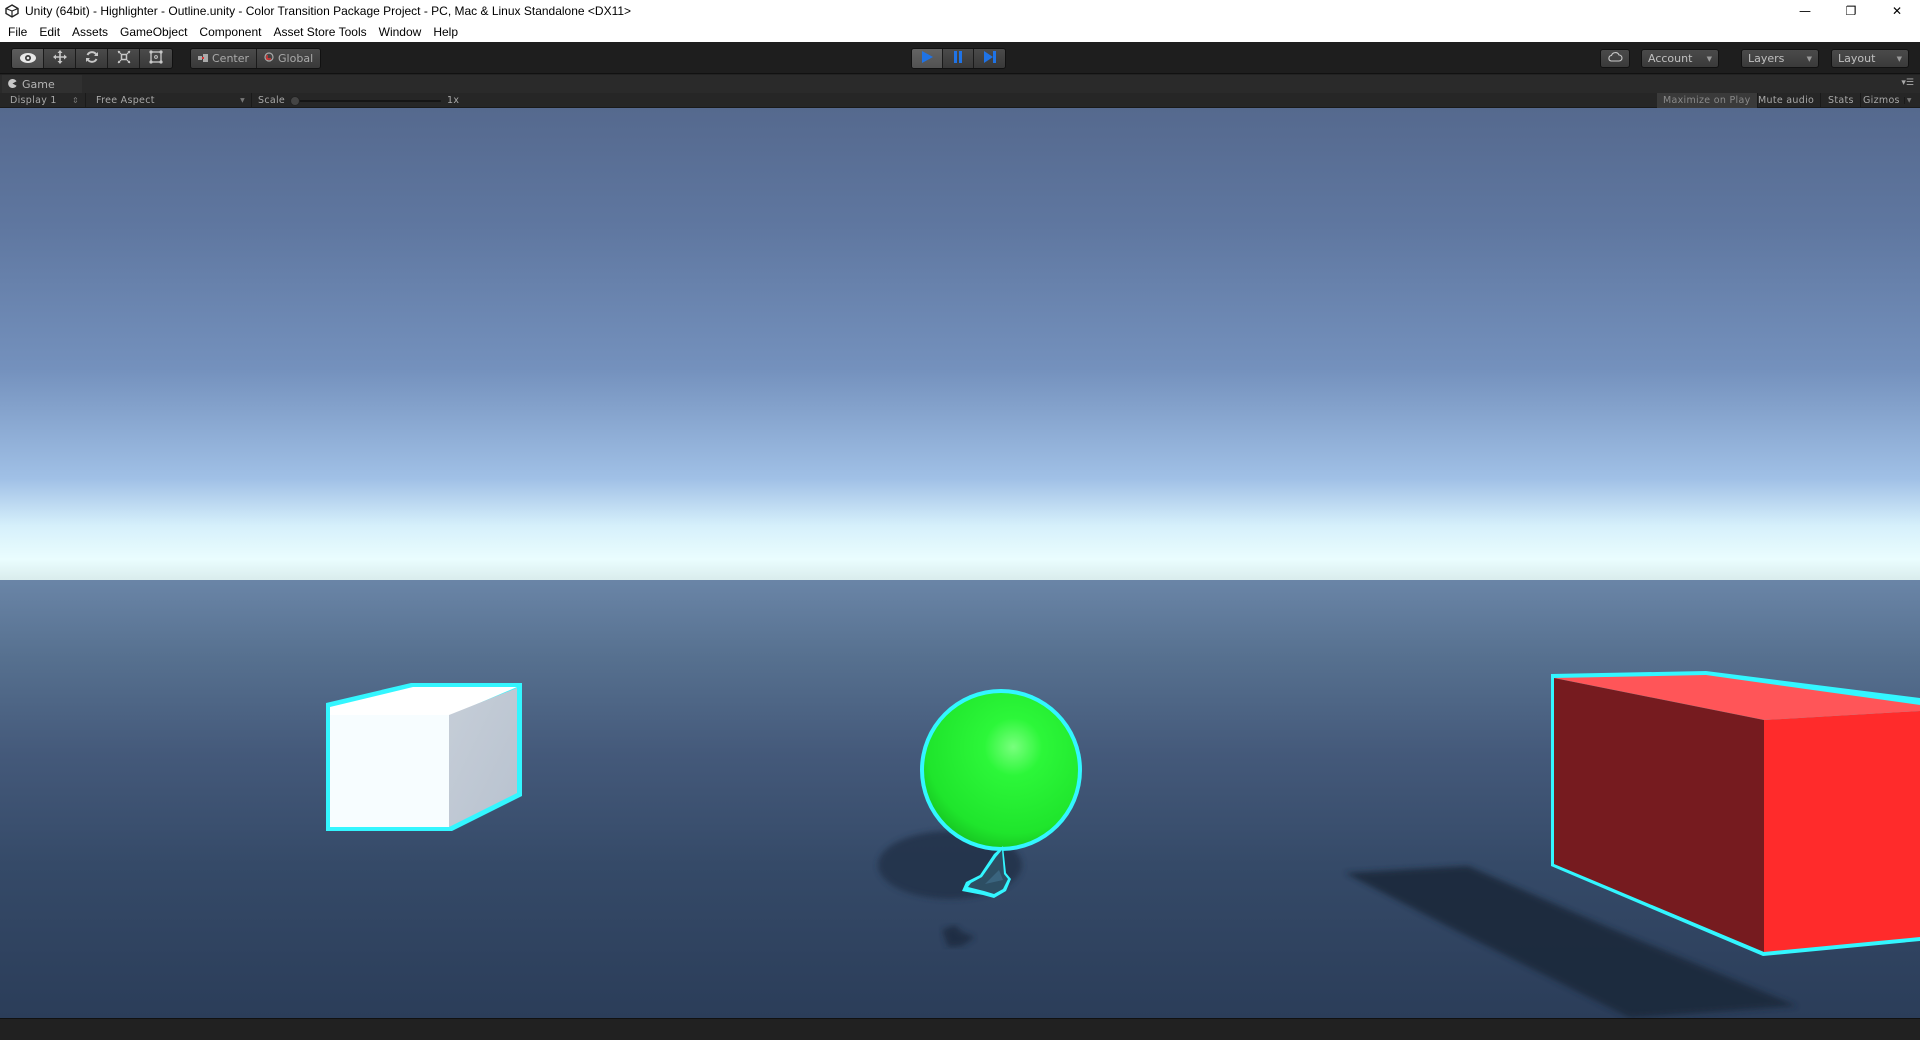 The width and height of the screenshot is (1920, 1040). I want to click on minimize-button: —, so click(1805, 11).